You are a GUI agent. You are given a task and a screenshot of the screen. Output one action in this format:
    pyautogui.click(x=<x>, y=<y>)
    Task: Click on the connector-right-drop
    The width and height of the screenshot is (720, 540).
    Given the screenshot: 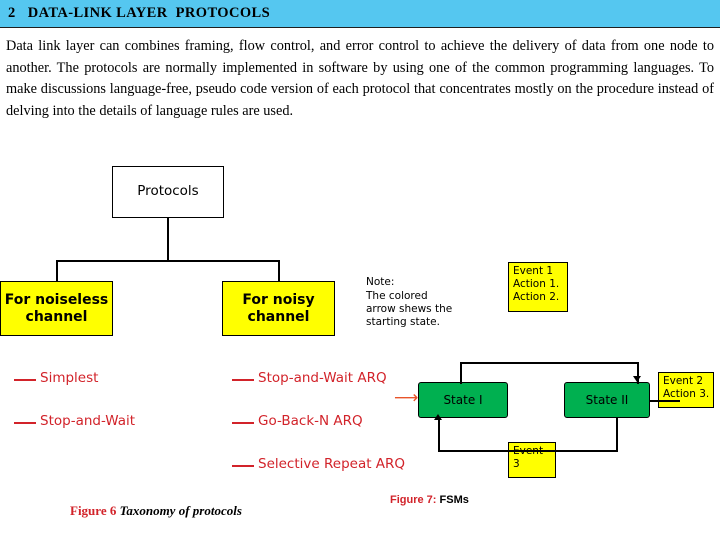 What is the action you would take?
    pyautogui.click(x=279, y=271)
    